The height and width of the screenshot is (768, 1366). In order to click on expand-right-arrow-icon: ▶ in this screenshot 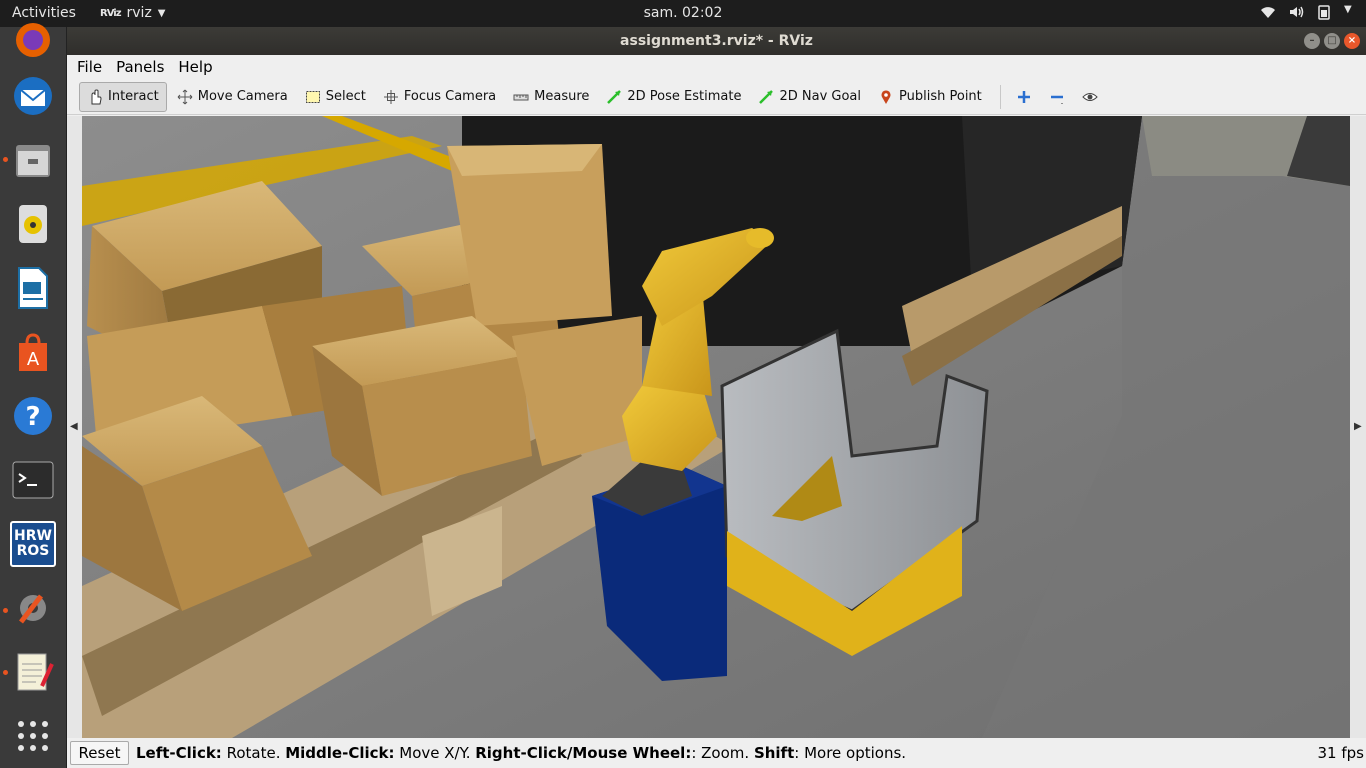, I will do `click(1358, 426)`.